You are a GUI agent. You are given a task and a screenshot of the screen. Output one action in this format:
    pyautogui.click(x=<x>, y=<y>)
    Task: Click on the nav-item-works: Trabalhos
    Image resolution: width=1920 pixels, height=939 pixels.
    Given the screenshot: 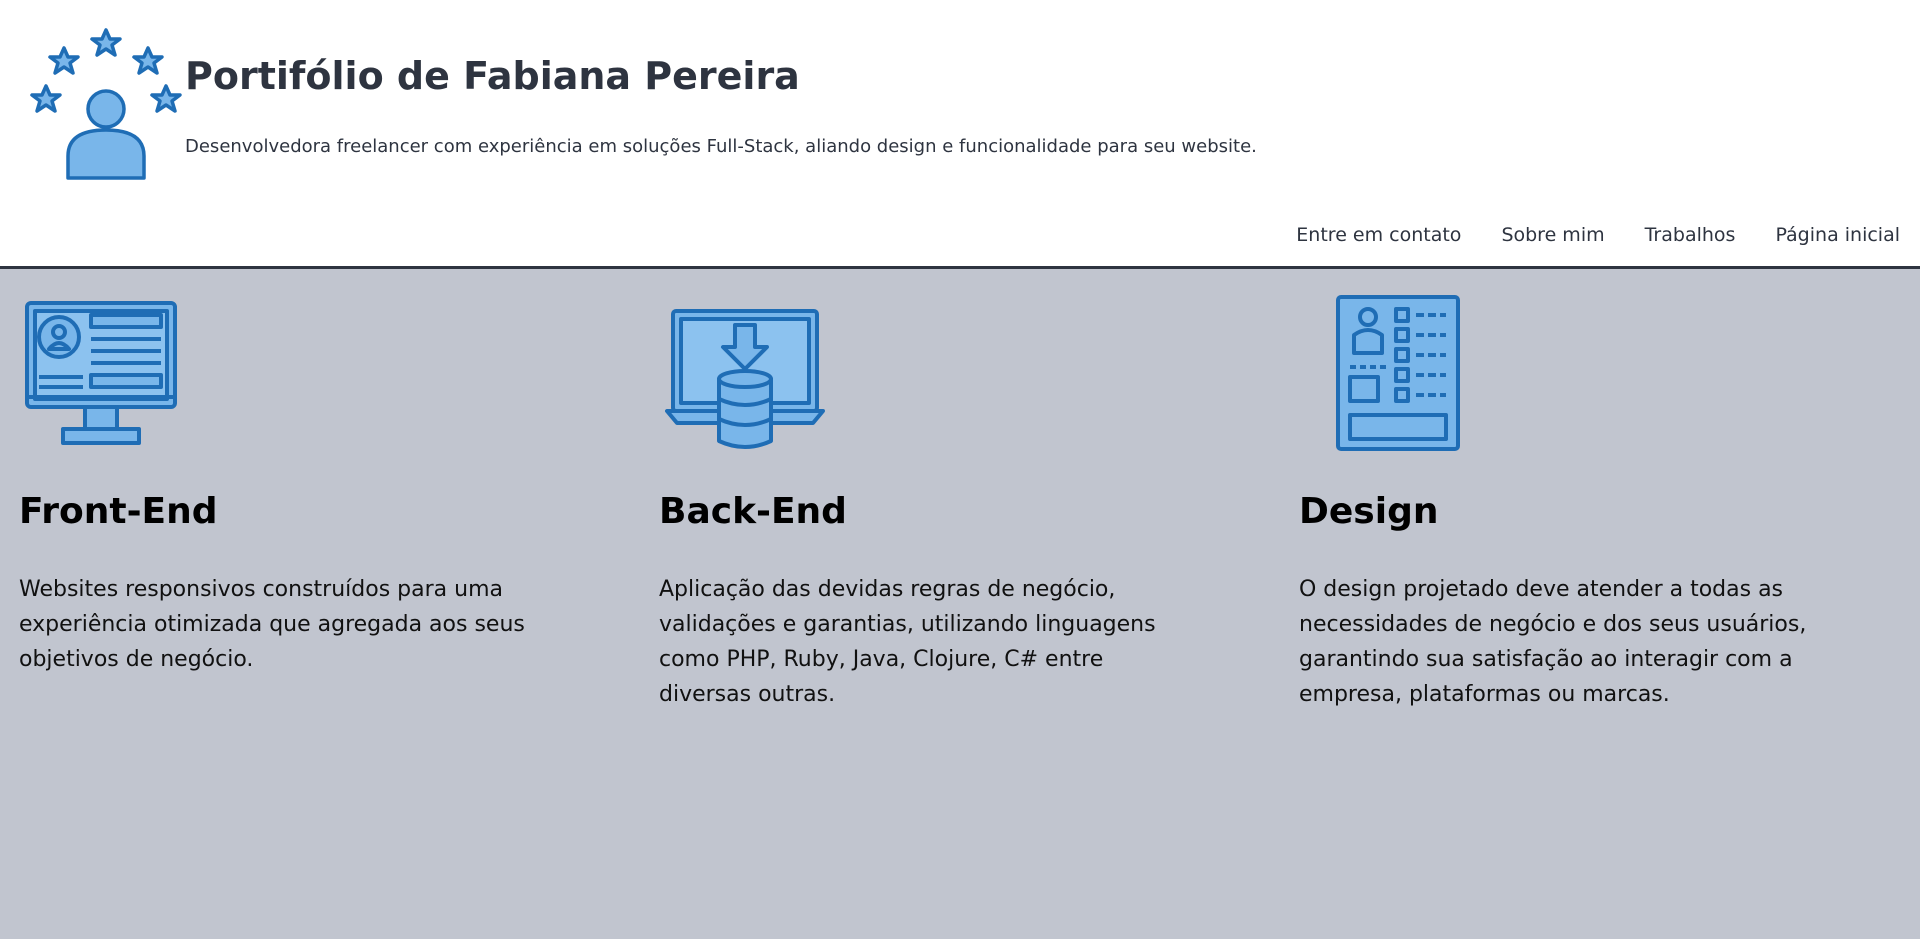 What is the action you would take?
    pyautogui.click(x=1690, y=235)
    